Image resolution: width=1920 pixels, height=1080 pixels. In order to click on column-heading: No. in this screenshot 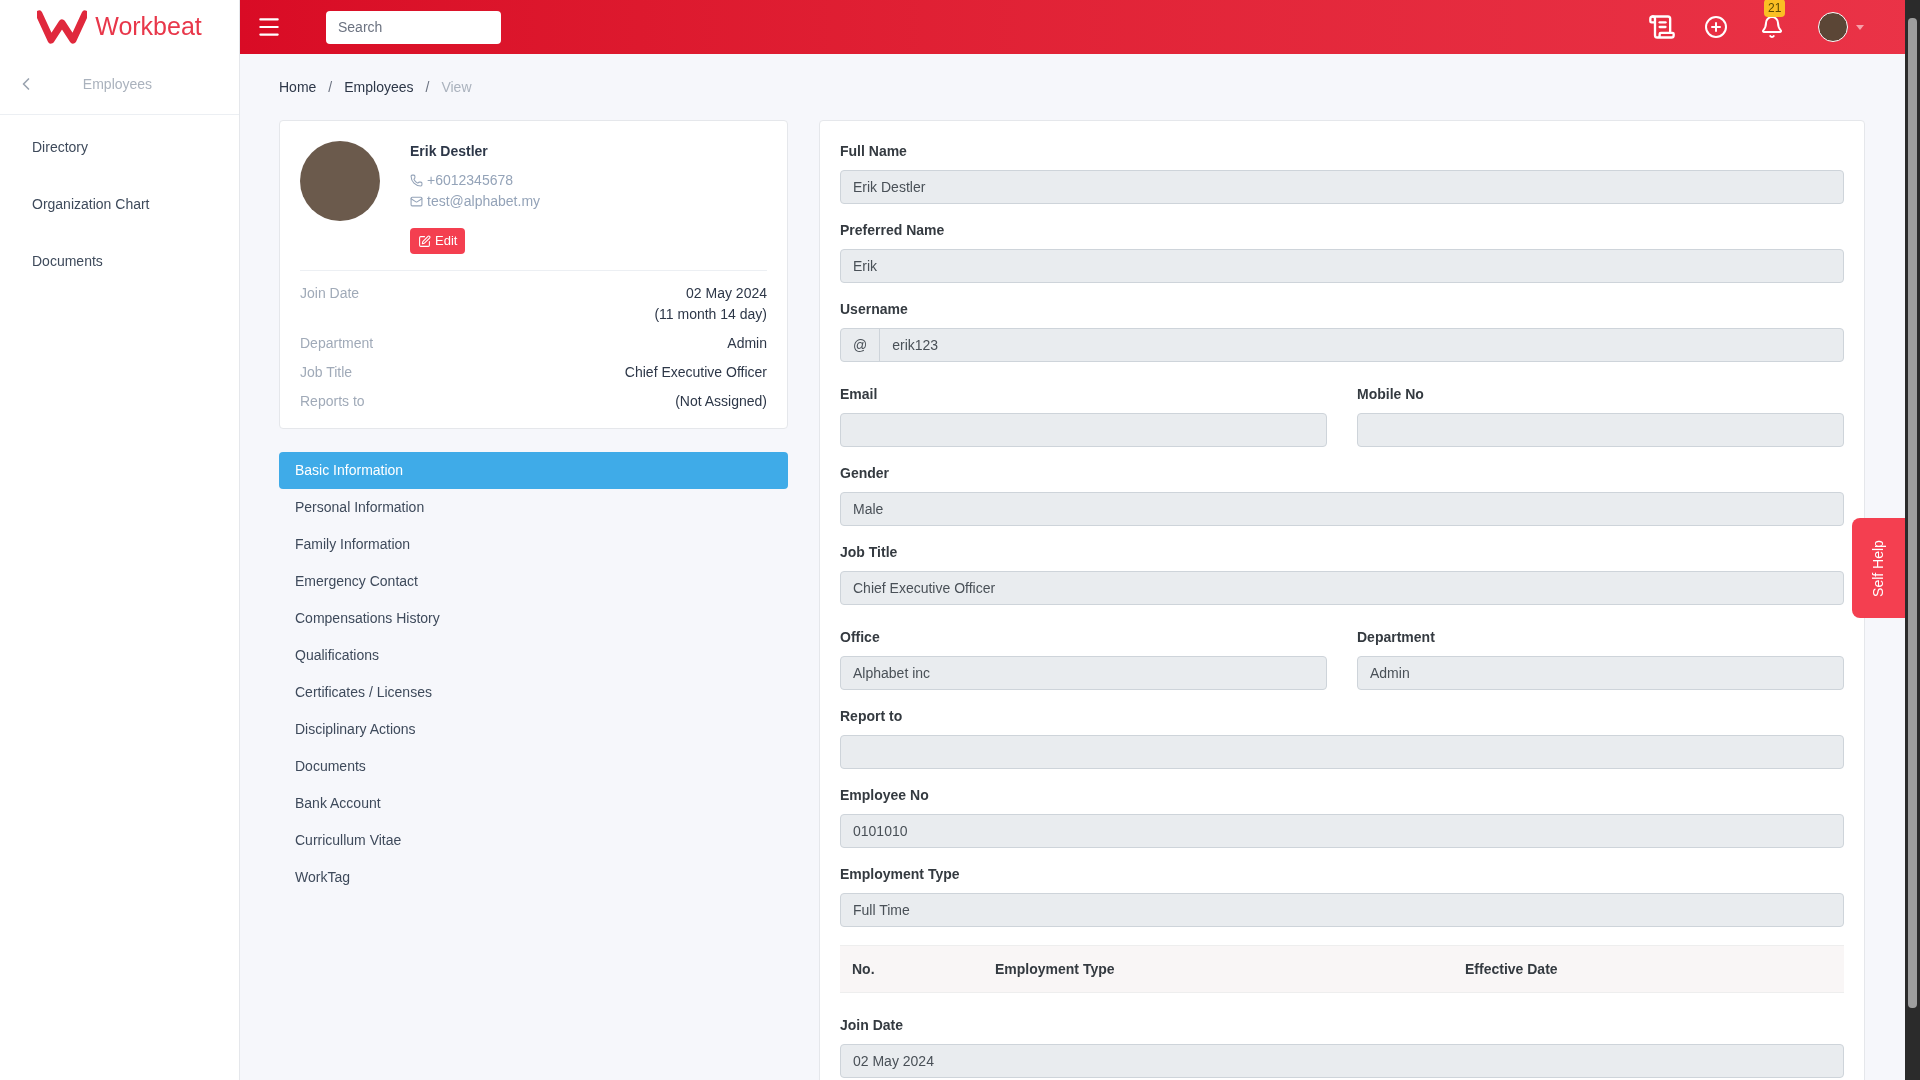, I will do `click(863, 968)`.